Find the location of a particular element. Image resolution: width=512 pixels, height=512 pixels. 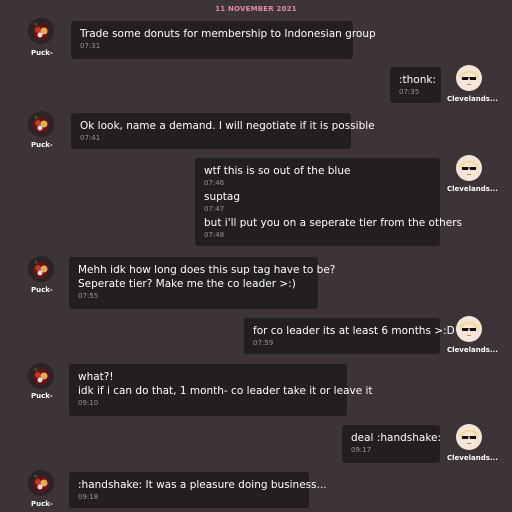

message-time: 07:47 is located at coordinates (214, 209).